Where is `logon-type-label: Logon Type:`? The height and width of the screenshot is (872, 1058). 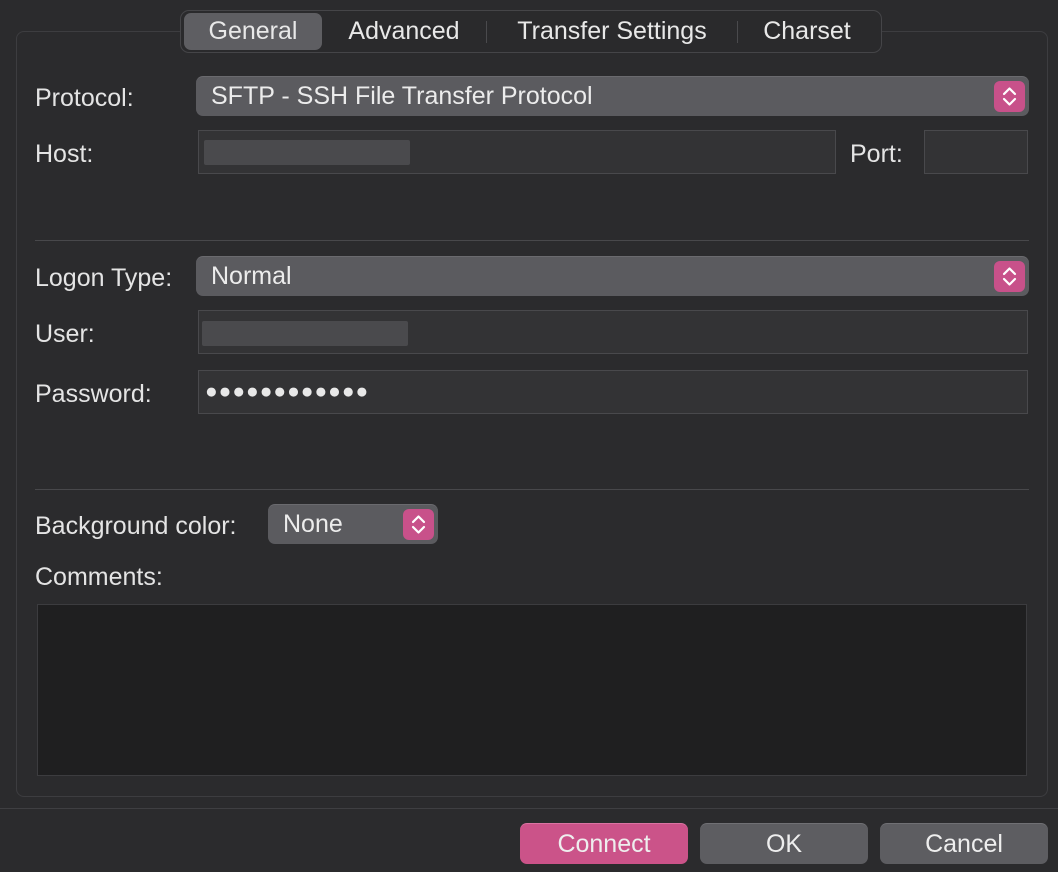 logon-type-label: Logon Type: is located at coordinates (104, 278).